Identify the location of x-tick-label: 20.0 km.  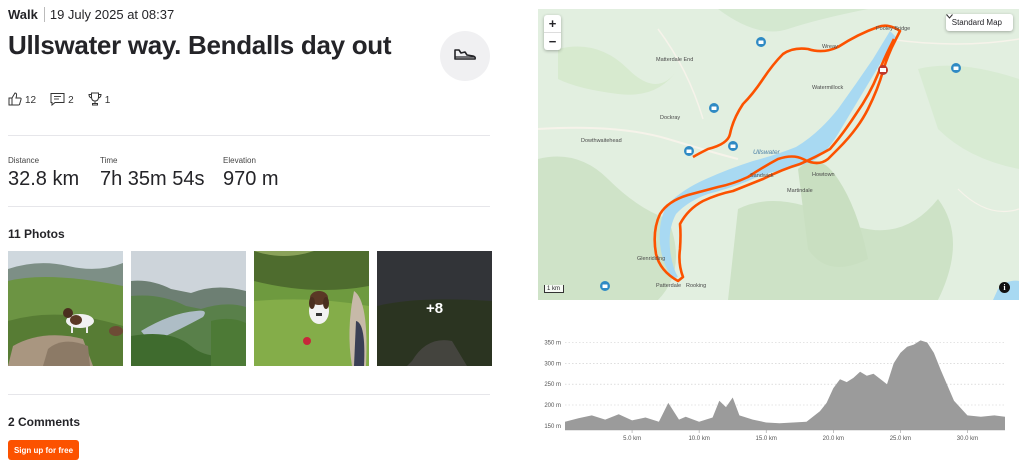
(833, 439).